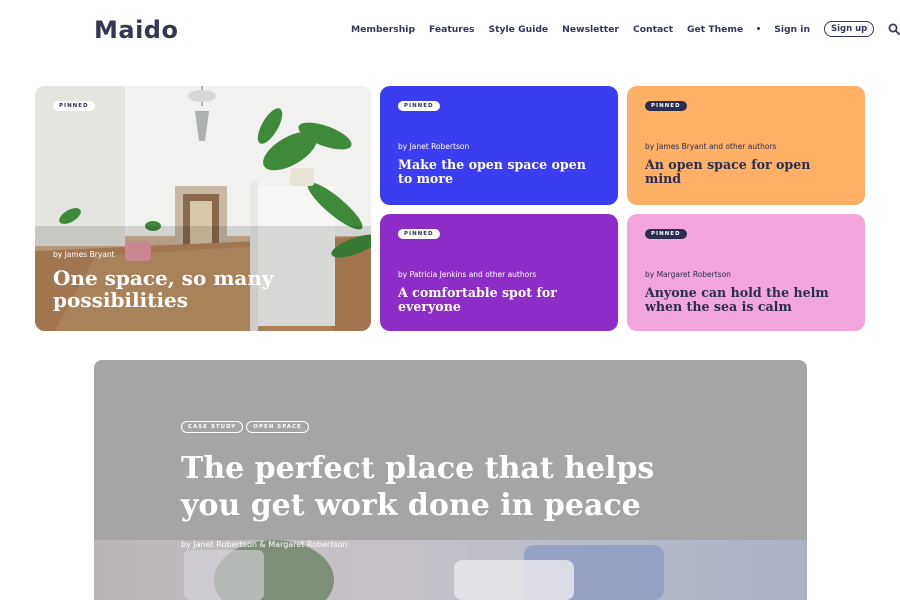 This screenshot has width=900, height=600. What do you see at coordinates (715, 29) in the screenshot?
I see `nav-get-theme: Get Theme` at bounding box center [715, 29].